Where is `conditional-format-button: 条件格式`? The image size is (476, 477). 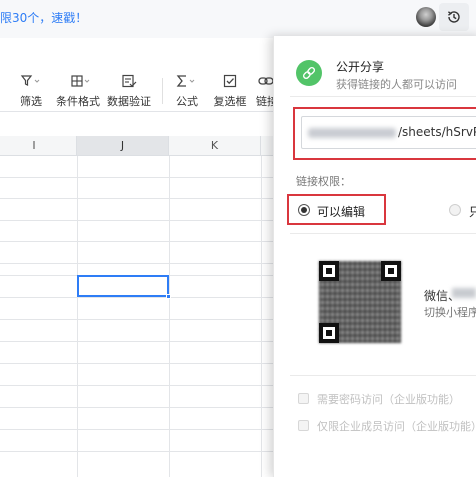
conditional-format-button: 条件格式 is located at coordinates (78, 91).